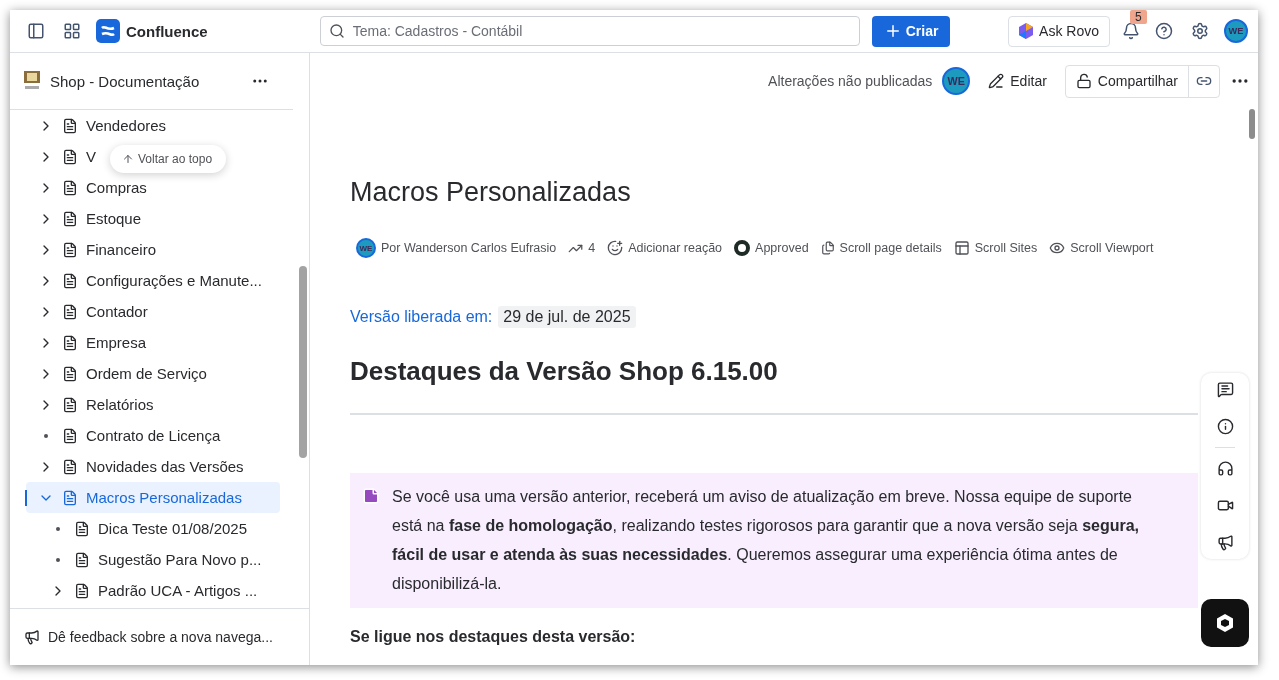 The width and height of the screenshot is (1279, 680). I want to click on tree-item: Empresa, so click(153, 342).